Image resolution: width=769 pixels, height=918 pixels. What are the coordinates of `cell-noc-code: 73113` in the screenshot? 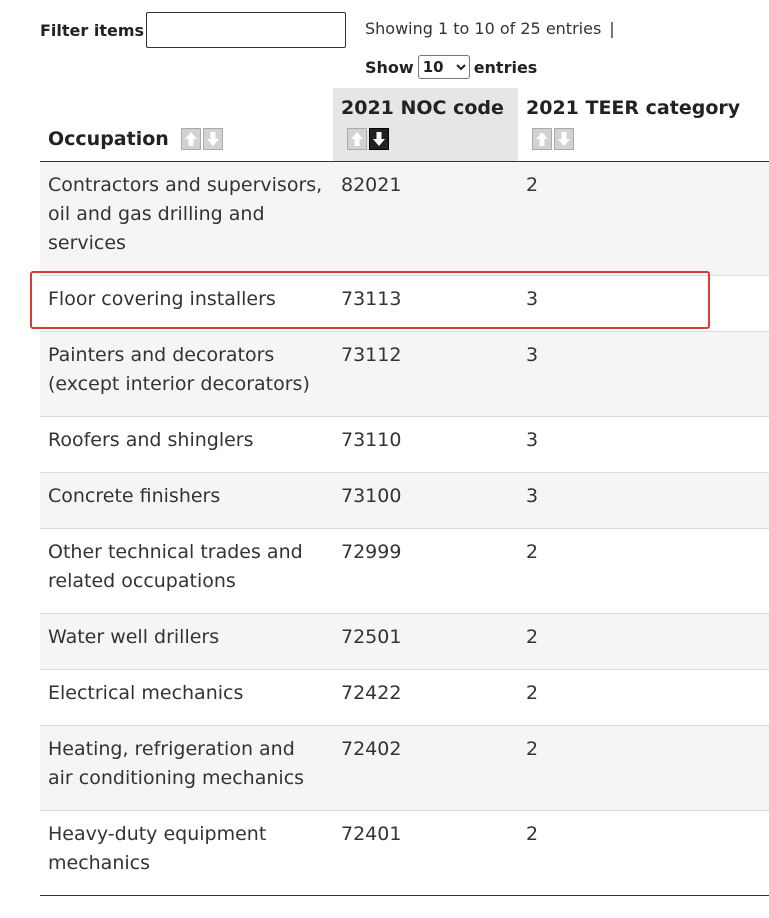 It's located at (425, 303).